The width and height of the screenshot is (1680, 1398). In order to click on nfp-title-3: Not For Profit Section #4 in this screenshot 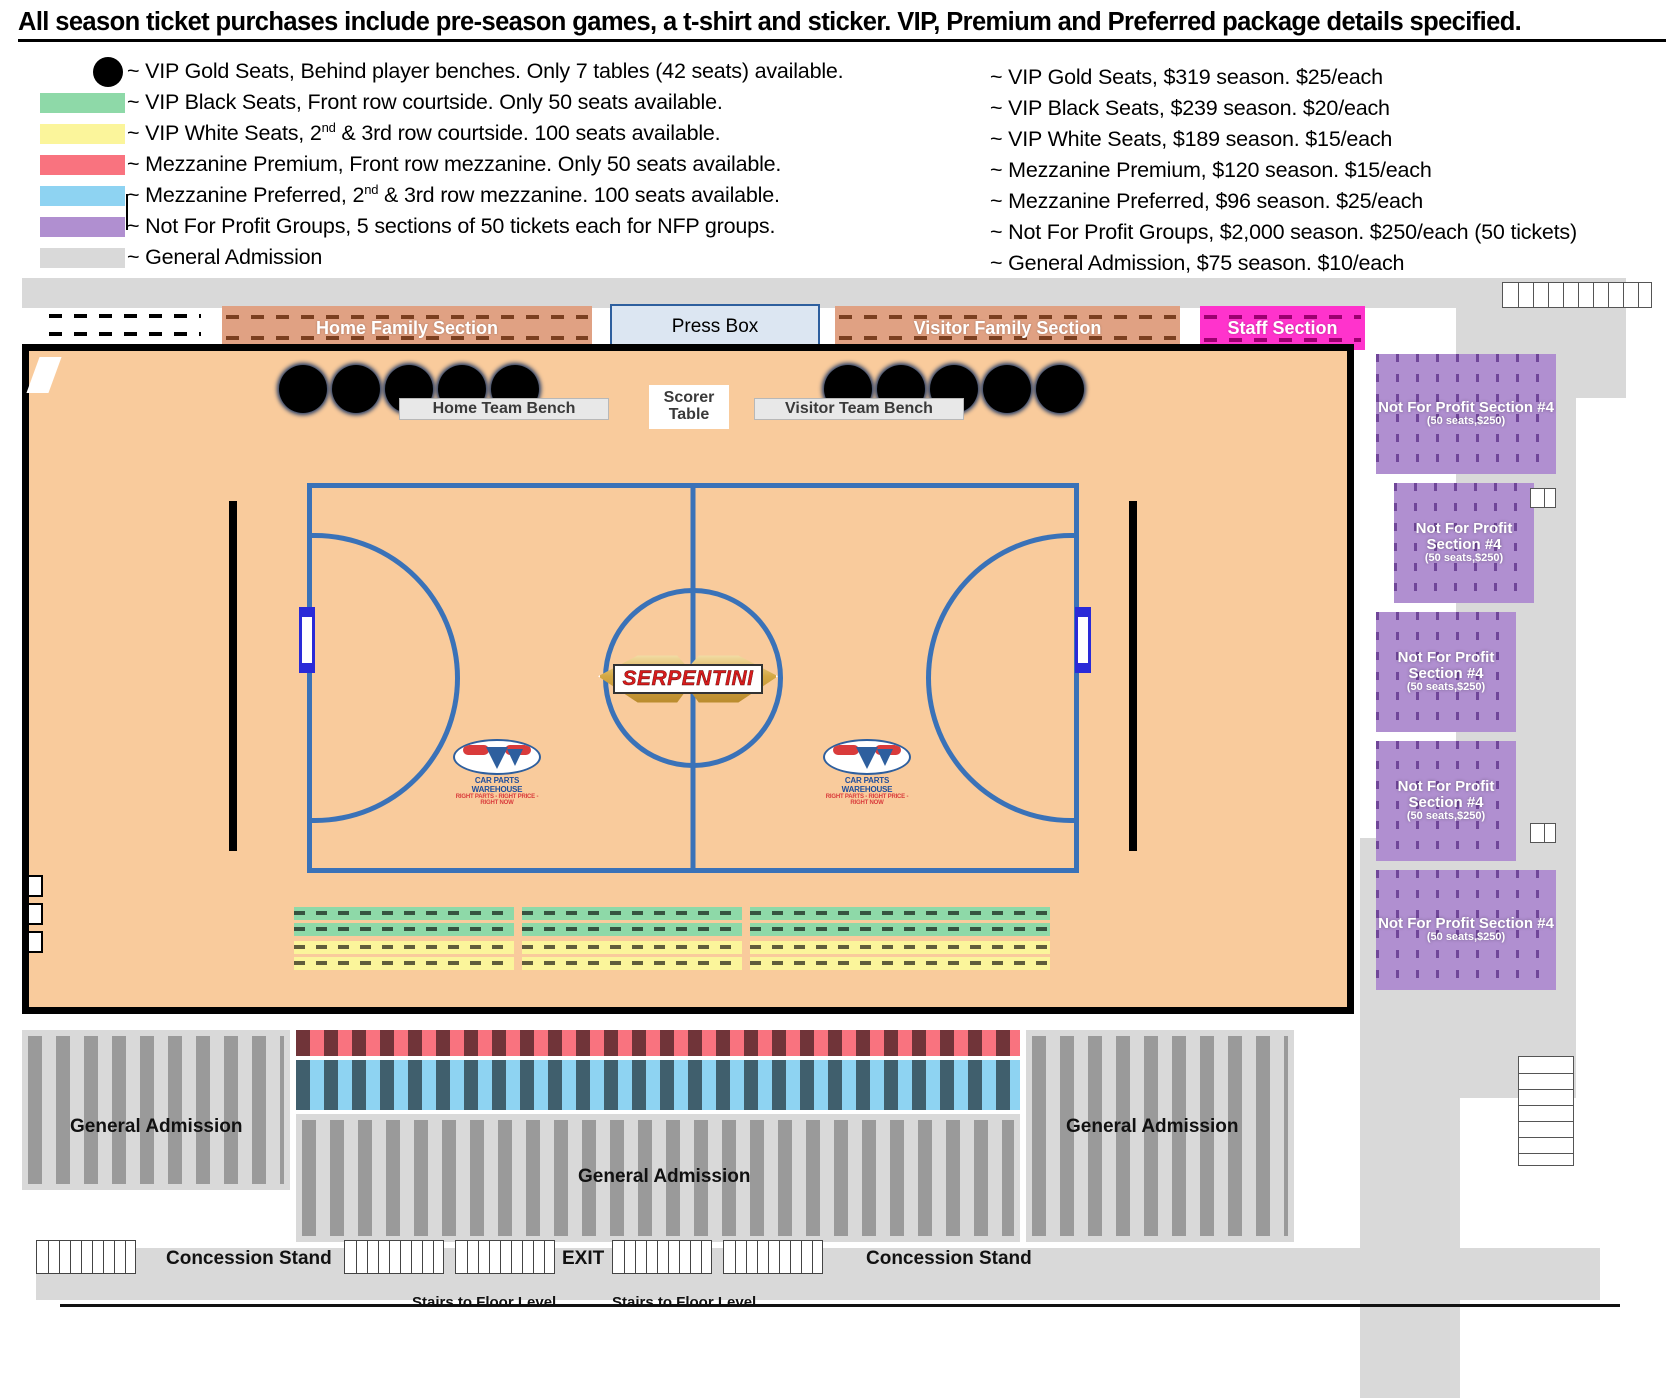, I will do `click(1446, 665)`.